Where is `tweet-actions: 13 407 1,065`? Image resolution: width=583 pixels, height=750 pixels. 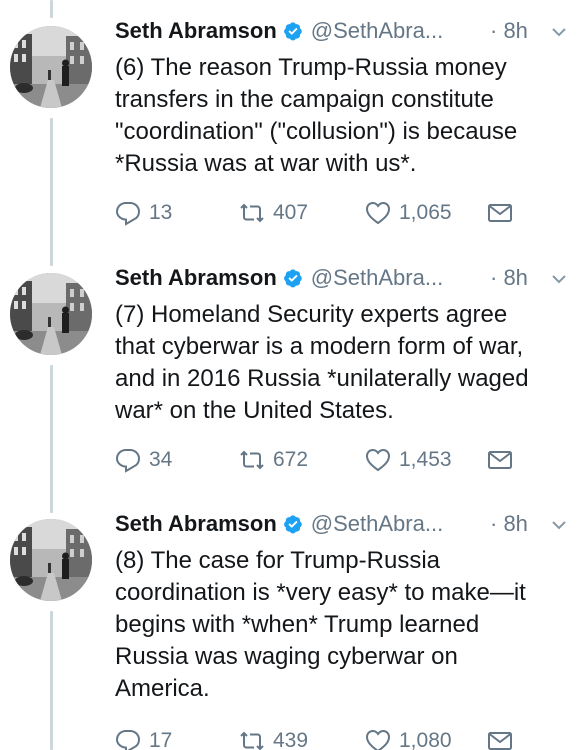 tweet-actions: 13 407 1,065 is located at coordinates (345, 213).